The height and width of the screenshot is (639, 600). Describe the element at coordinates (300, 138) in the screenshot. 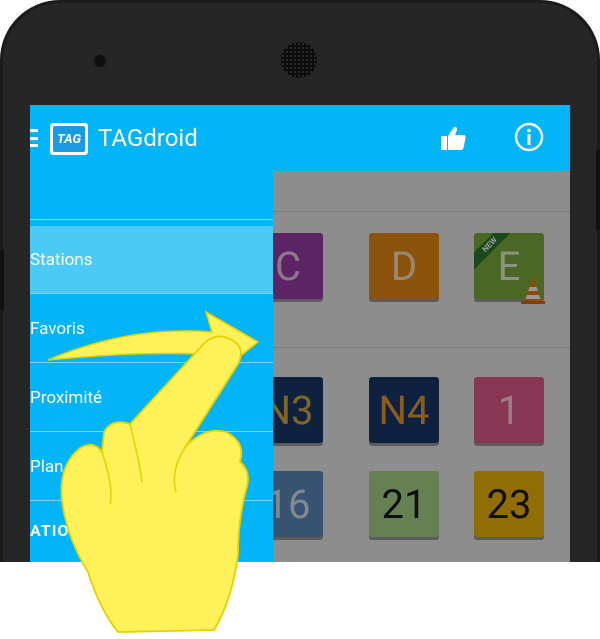

I see `app-bar: TAG TAGdroid` at that location.